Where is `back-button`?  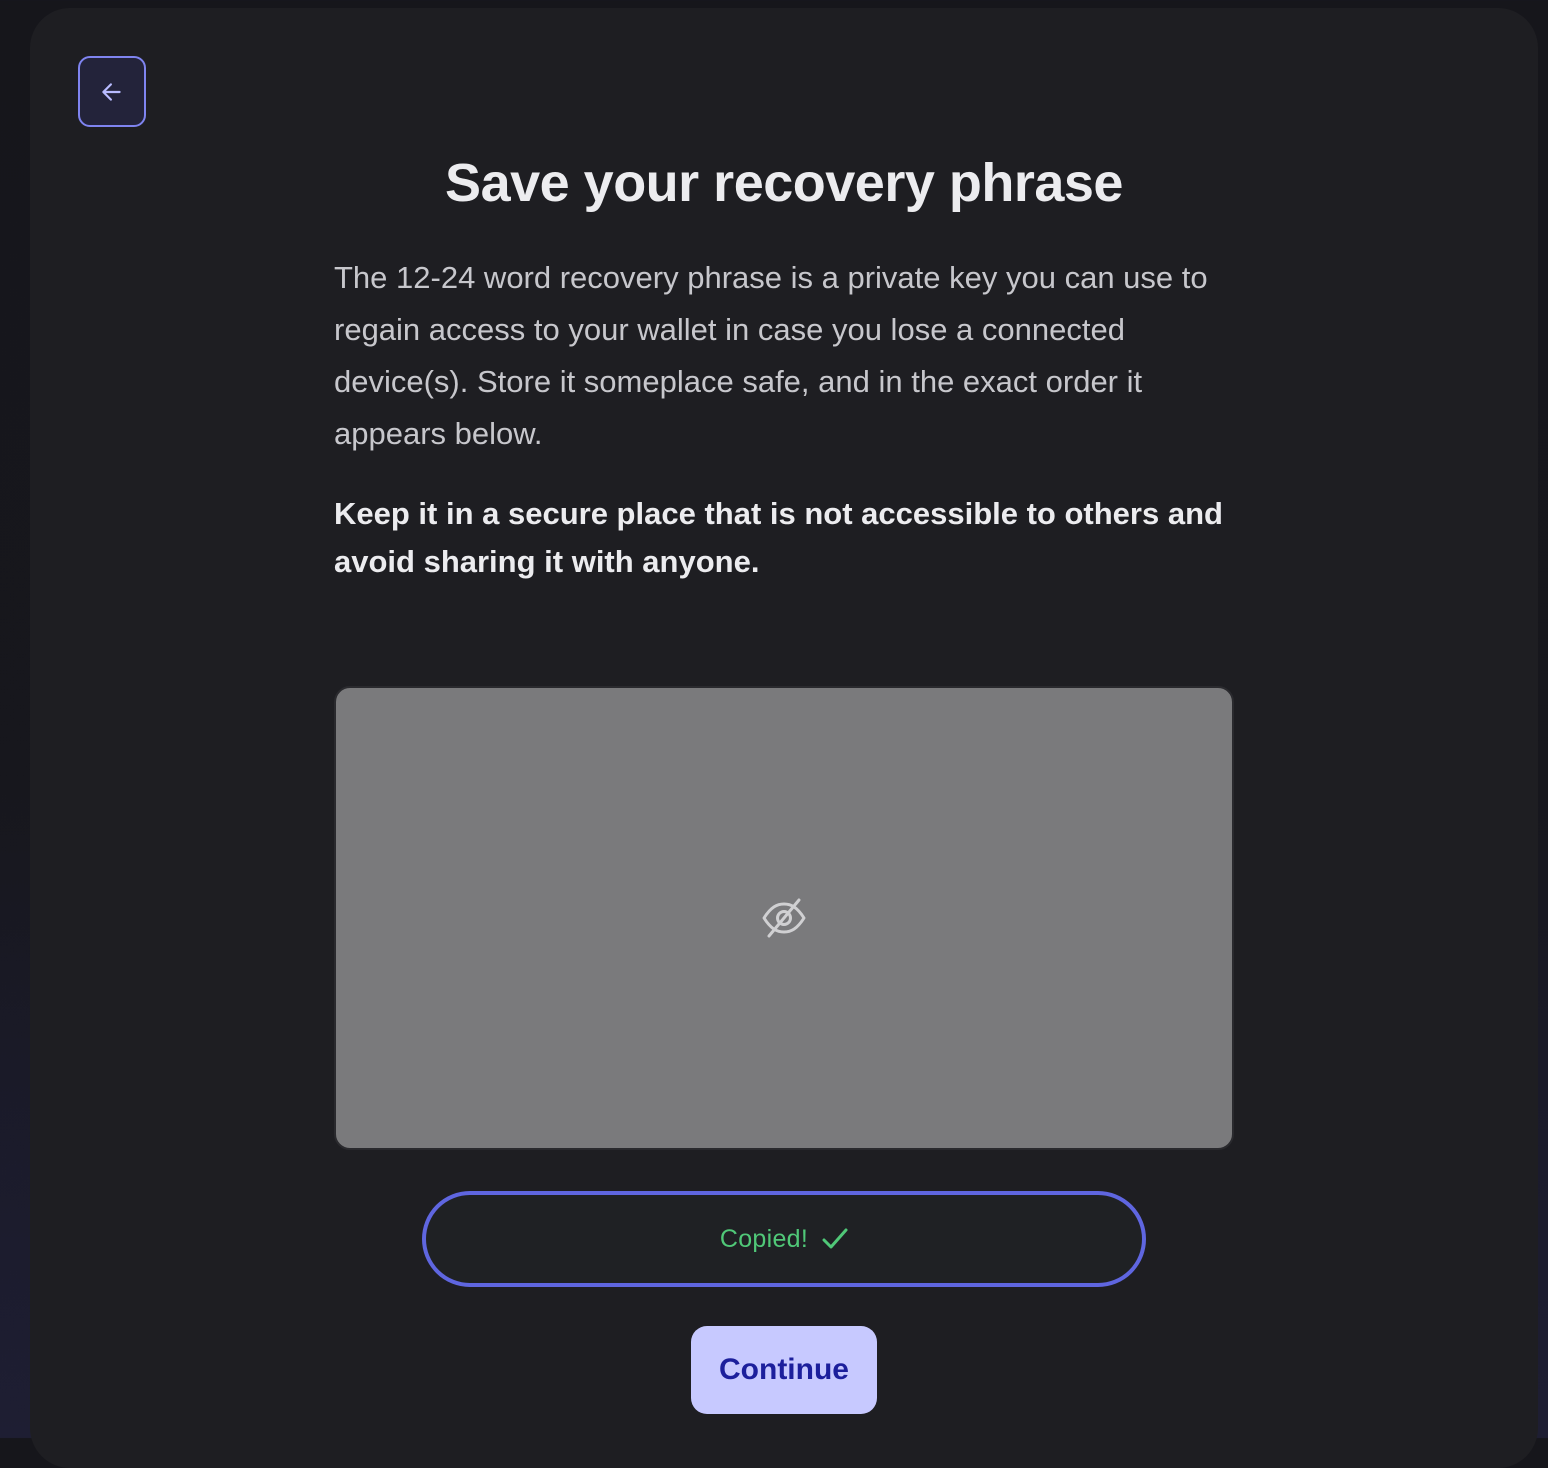
back-button is located at coordinates (112, 91).